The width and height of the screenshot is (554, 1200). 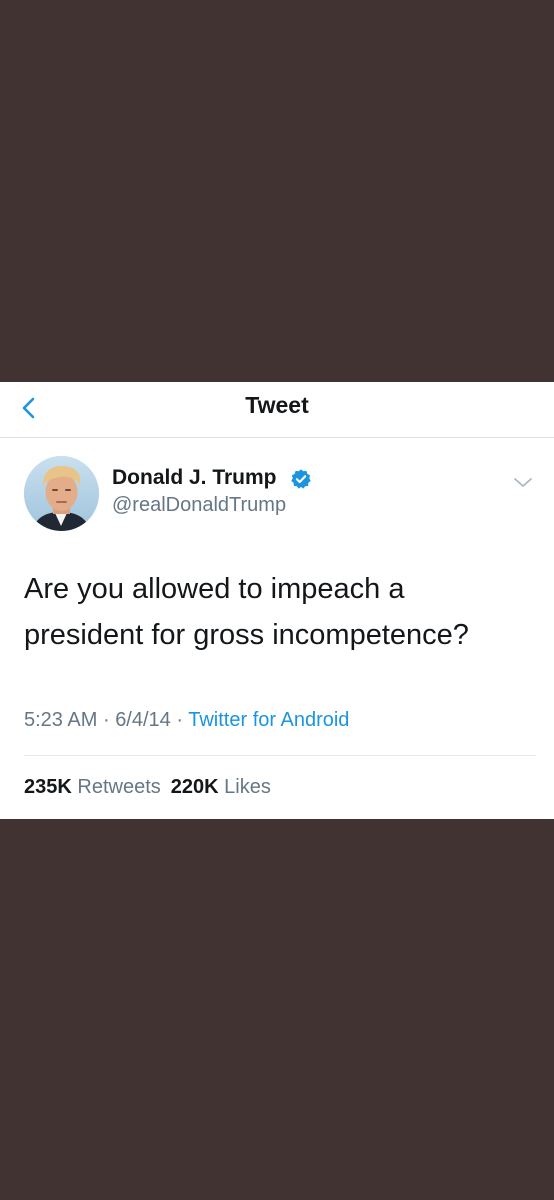 What do you see at coordinates (301, 479) in the screenshot?
I see `verified-badge-icon` at bounding box center [301, 479].